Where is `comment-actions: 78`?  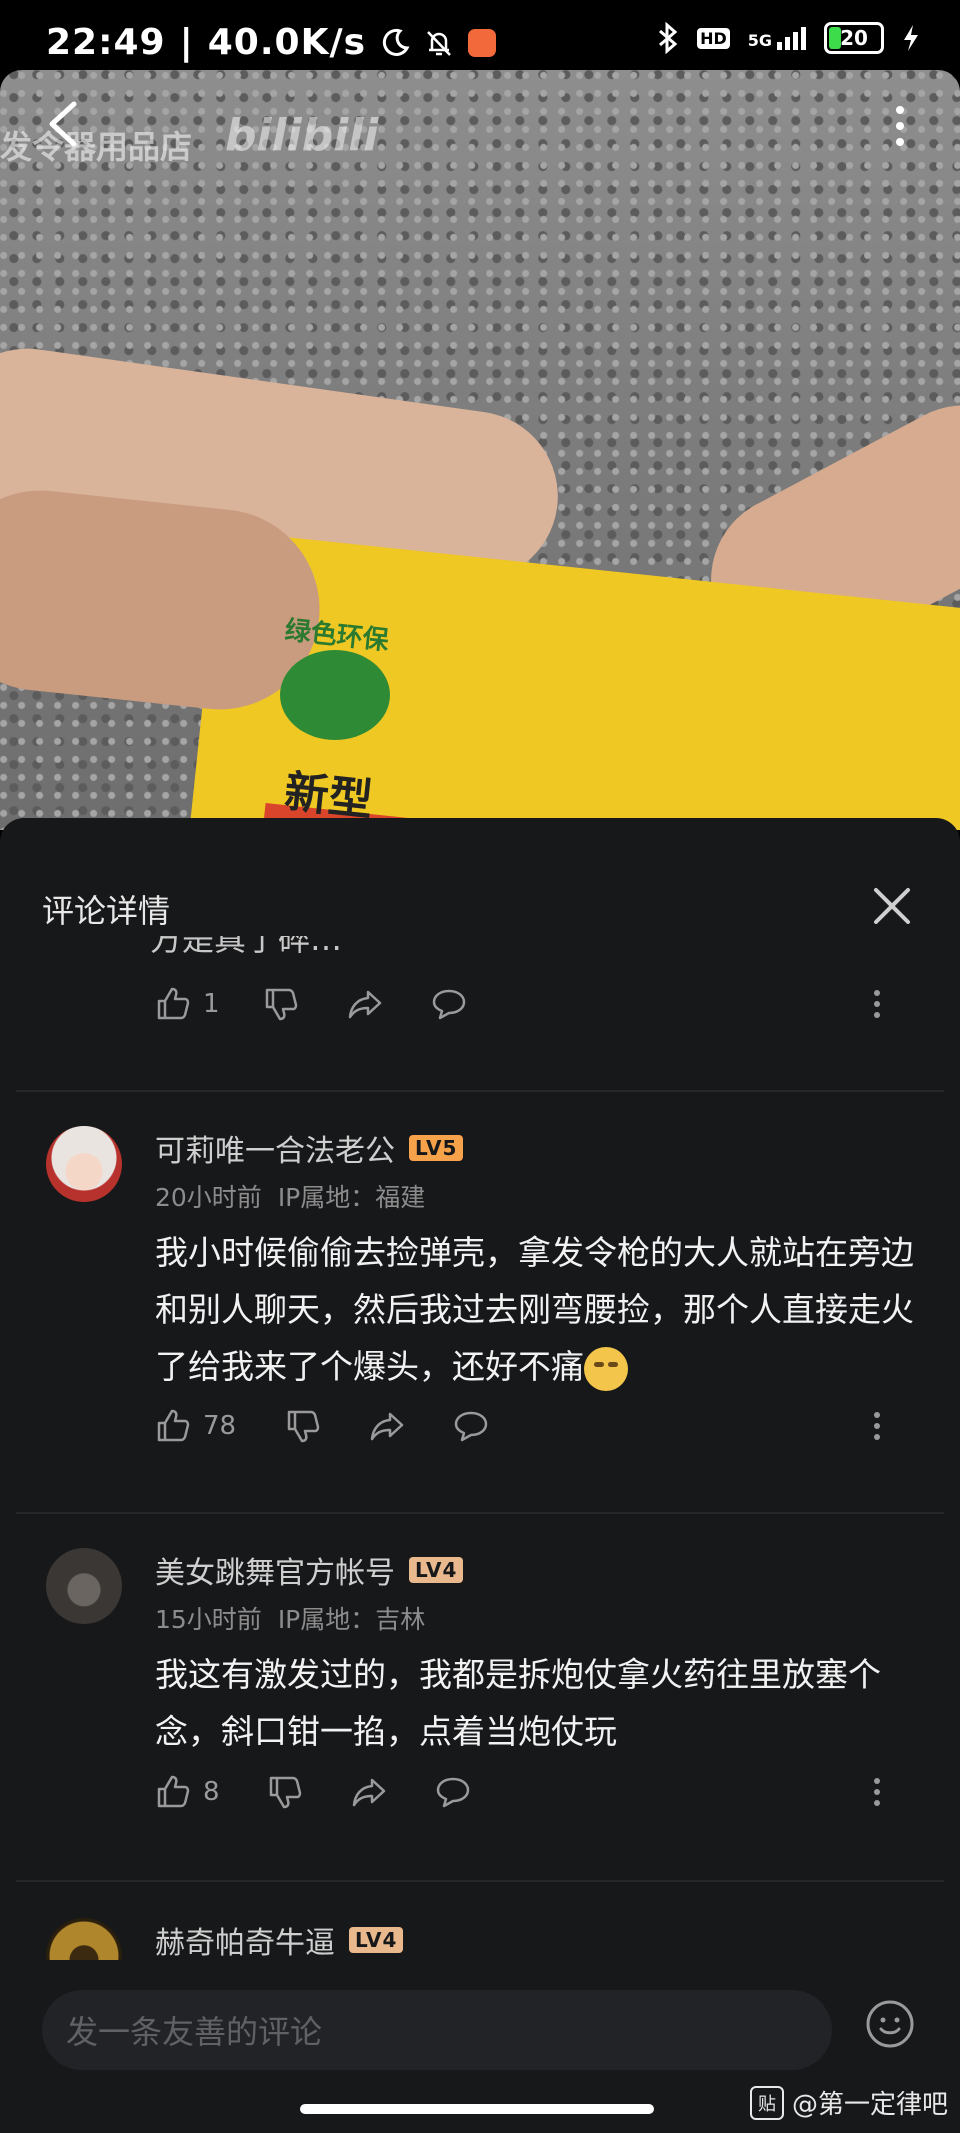 comment-actions: 78 is located at coordinates (525, 1426).